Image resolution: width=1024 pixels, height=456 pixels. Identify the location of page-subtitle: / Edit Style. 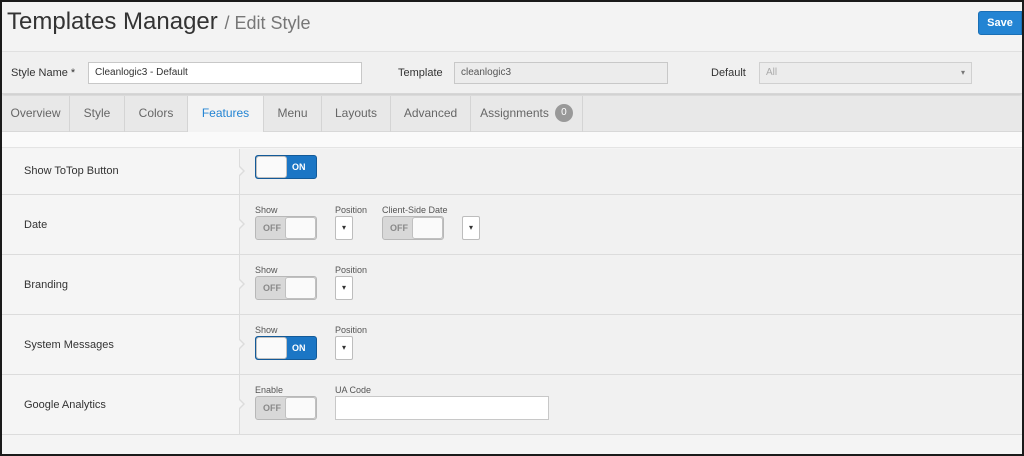
(267, 23).